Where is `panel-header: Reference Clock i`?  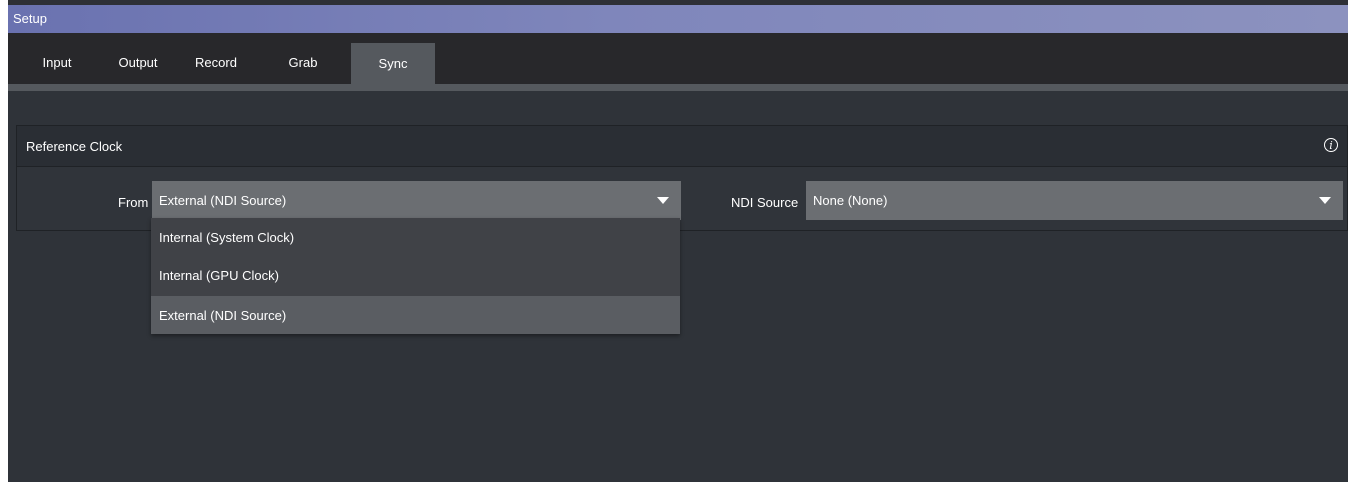
panel-header: Reference Clock i is located at coordinates (682, 146).